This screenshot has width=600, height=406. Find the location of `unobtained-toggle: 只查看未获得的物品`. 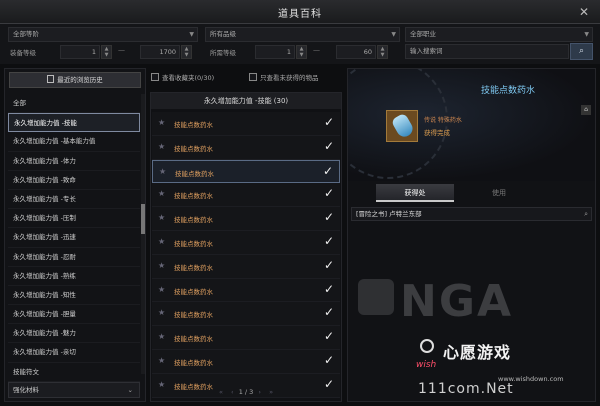

unobtained-toggle: 只查看未获得的物品 is located at coordinates (284, 77).